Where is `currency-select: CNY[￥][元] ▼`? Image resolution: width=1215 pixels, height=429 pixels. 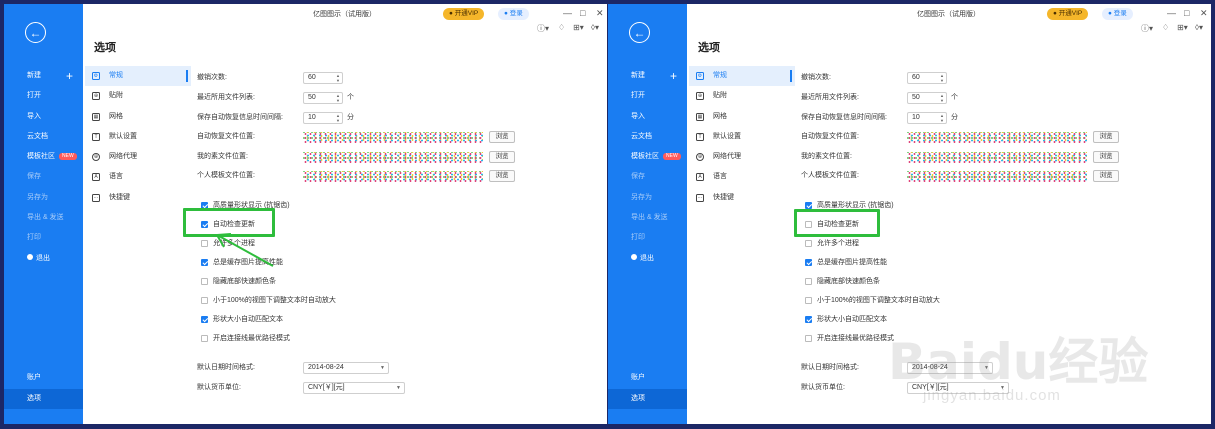
currency-select: CNY[￥][元] ▼ is located at coordinates (354, 388).